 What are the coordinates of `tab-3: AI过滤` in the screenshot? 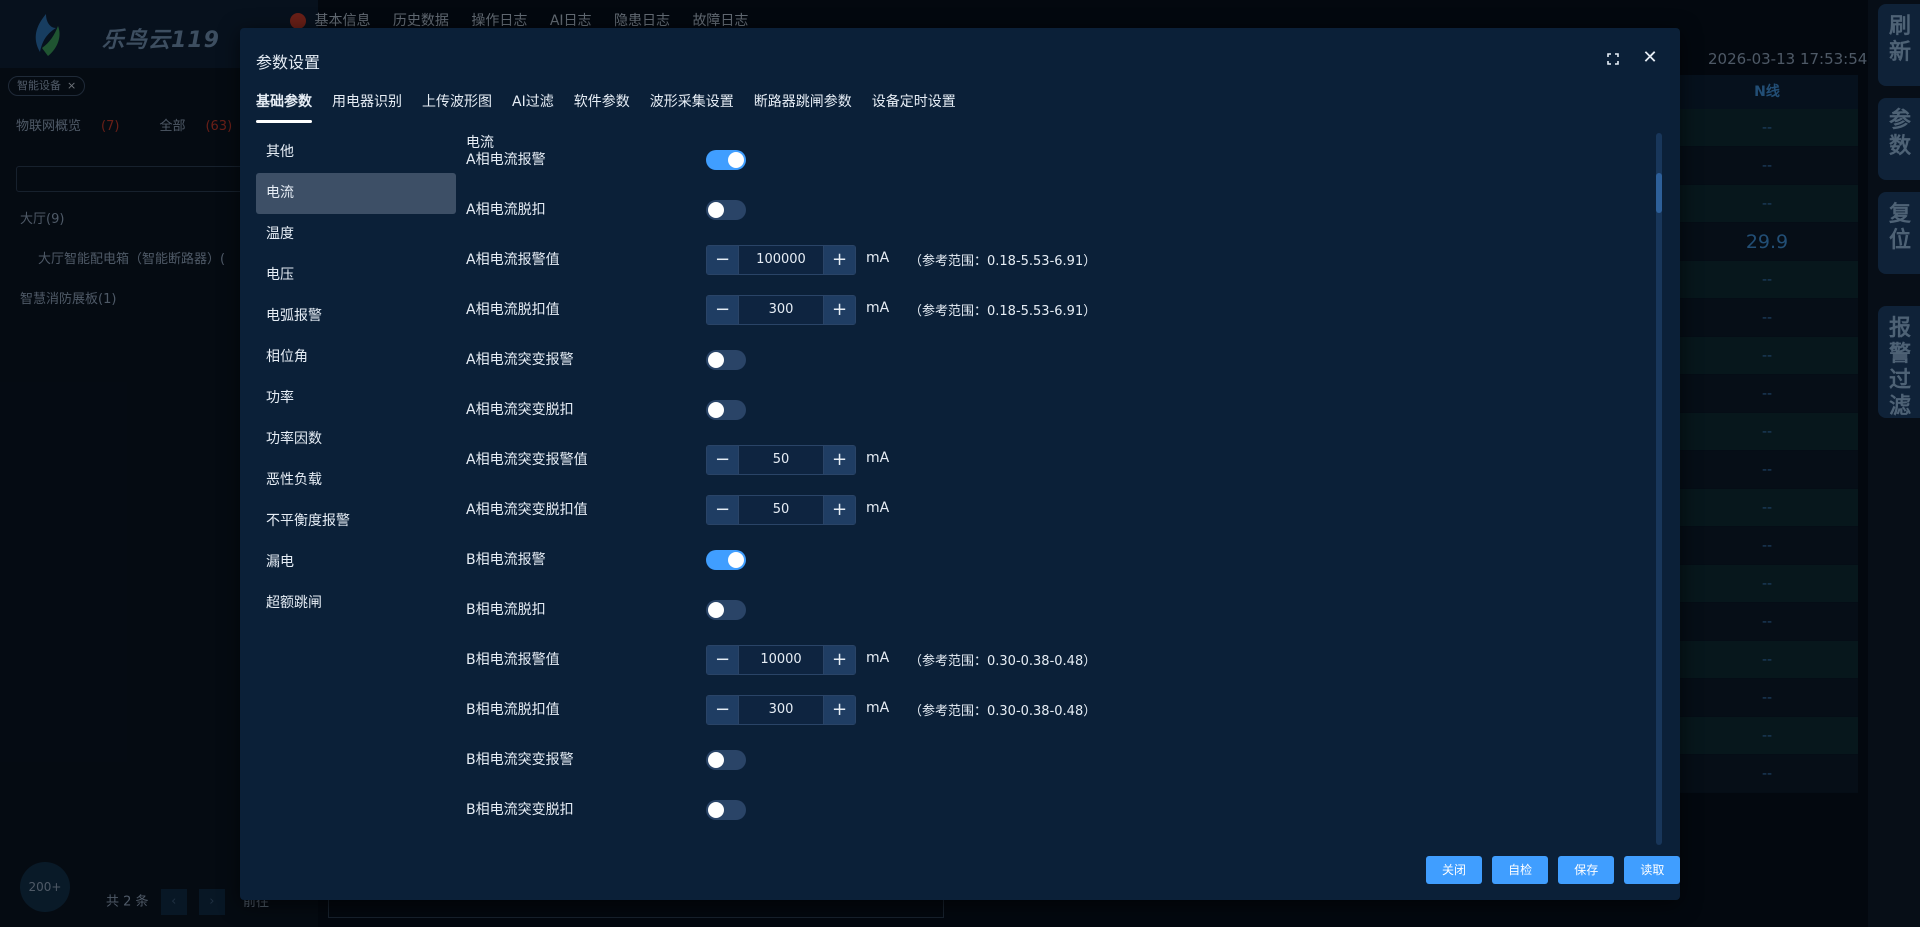 It's located at (533, 101).